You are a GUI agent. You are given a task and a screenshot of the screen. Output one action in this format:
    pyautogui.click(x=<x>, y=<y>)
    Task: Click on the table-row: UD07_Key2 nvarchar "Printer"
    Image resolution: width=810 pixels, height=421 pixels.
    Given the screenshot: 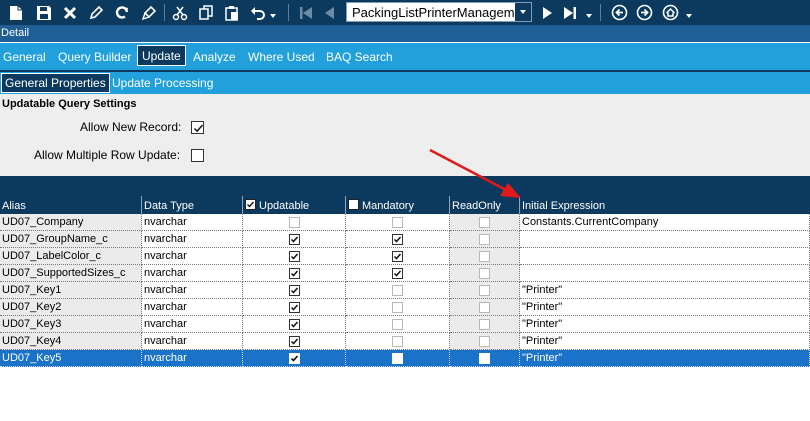 What is the action you would take?
    pyautogui.click(x=405, y=307)
    